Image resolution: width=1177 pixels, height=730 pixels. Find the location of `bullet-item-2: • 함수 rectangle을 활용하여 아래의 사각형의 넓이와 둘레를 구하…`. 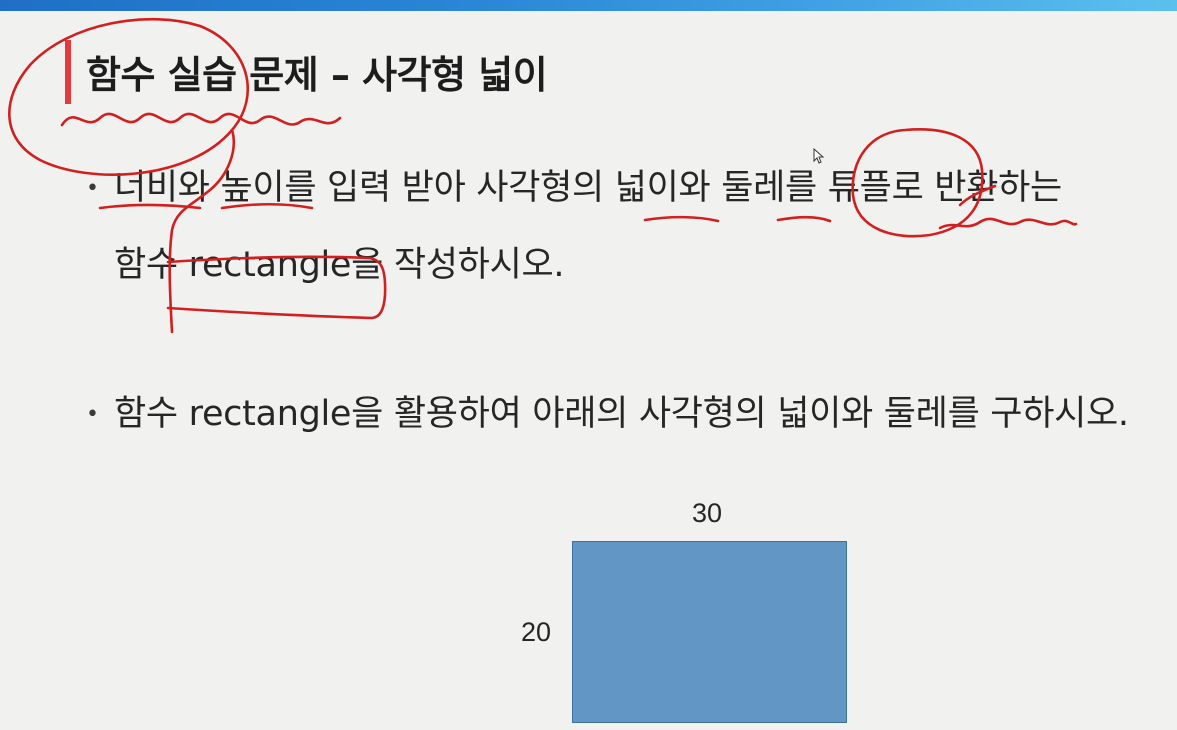

bullet-item-2: • 함수 rectangle을 활용하여 아래의 사각형의 넓이와 둘레를 구하… is located at coordinates (607, 414).